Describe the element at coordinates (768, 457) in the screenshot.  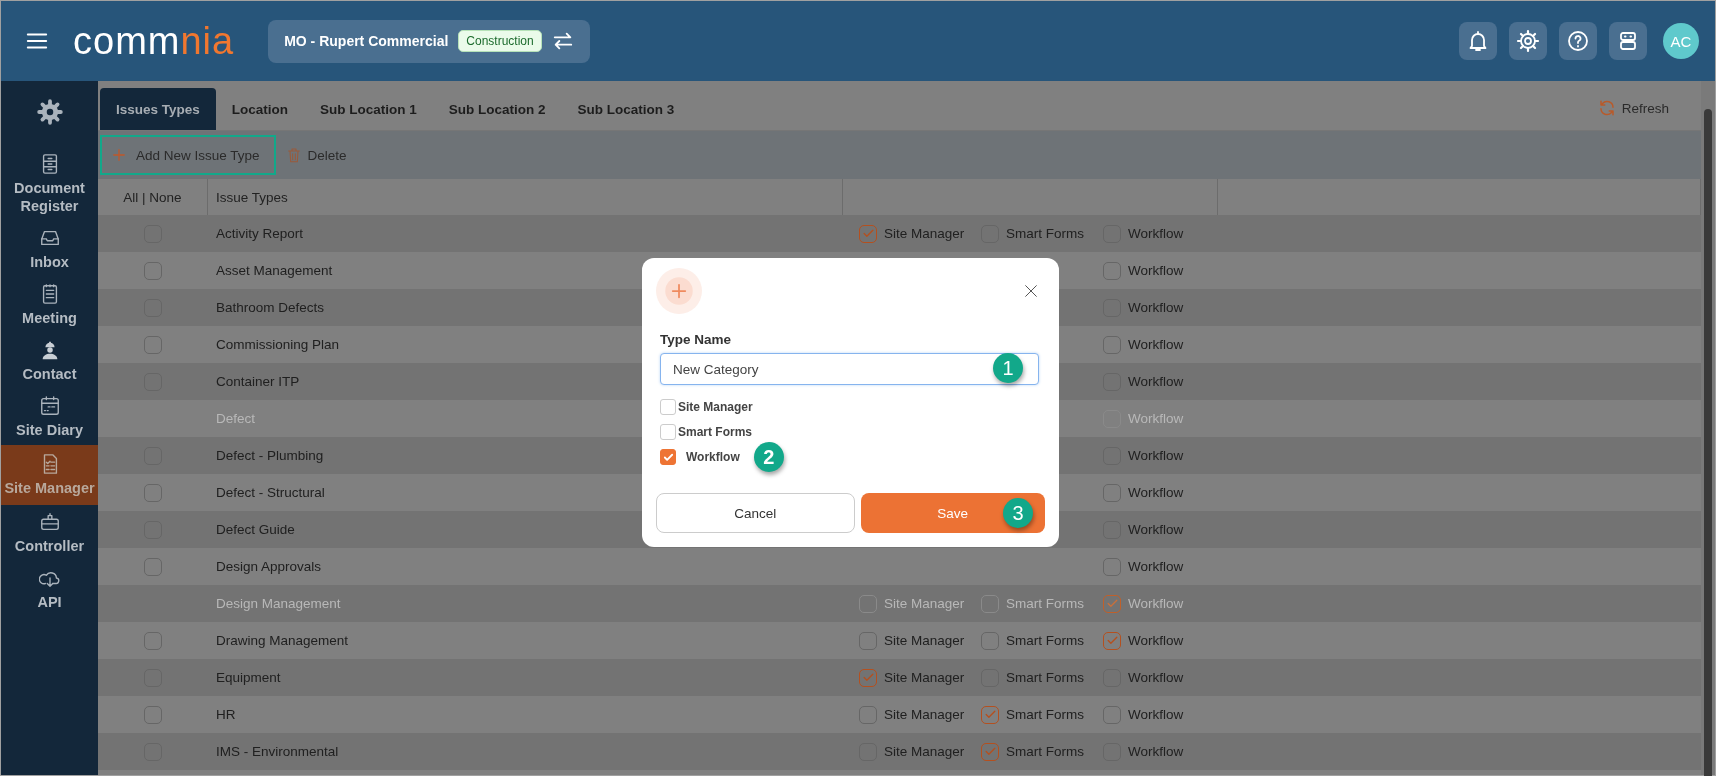
I see `step-badge: 2` at that location.